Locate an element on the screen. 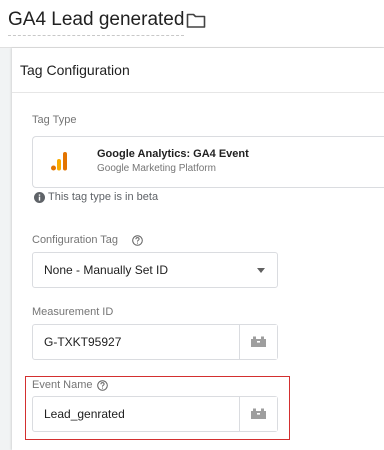  event-name-value: Lead_genrated is located at coordinates (84, 414).